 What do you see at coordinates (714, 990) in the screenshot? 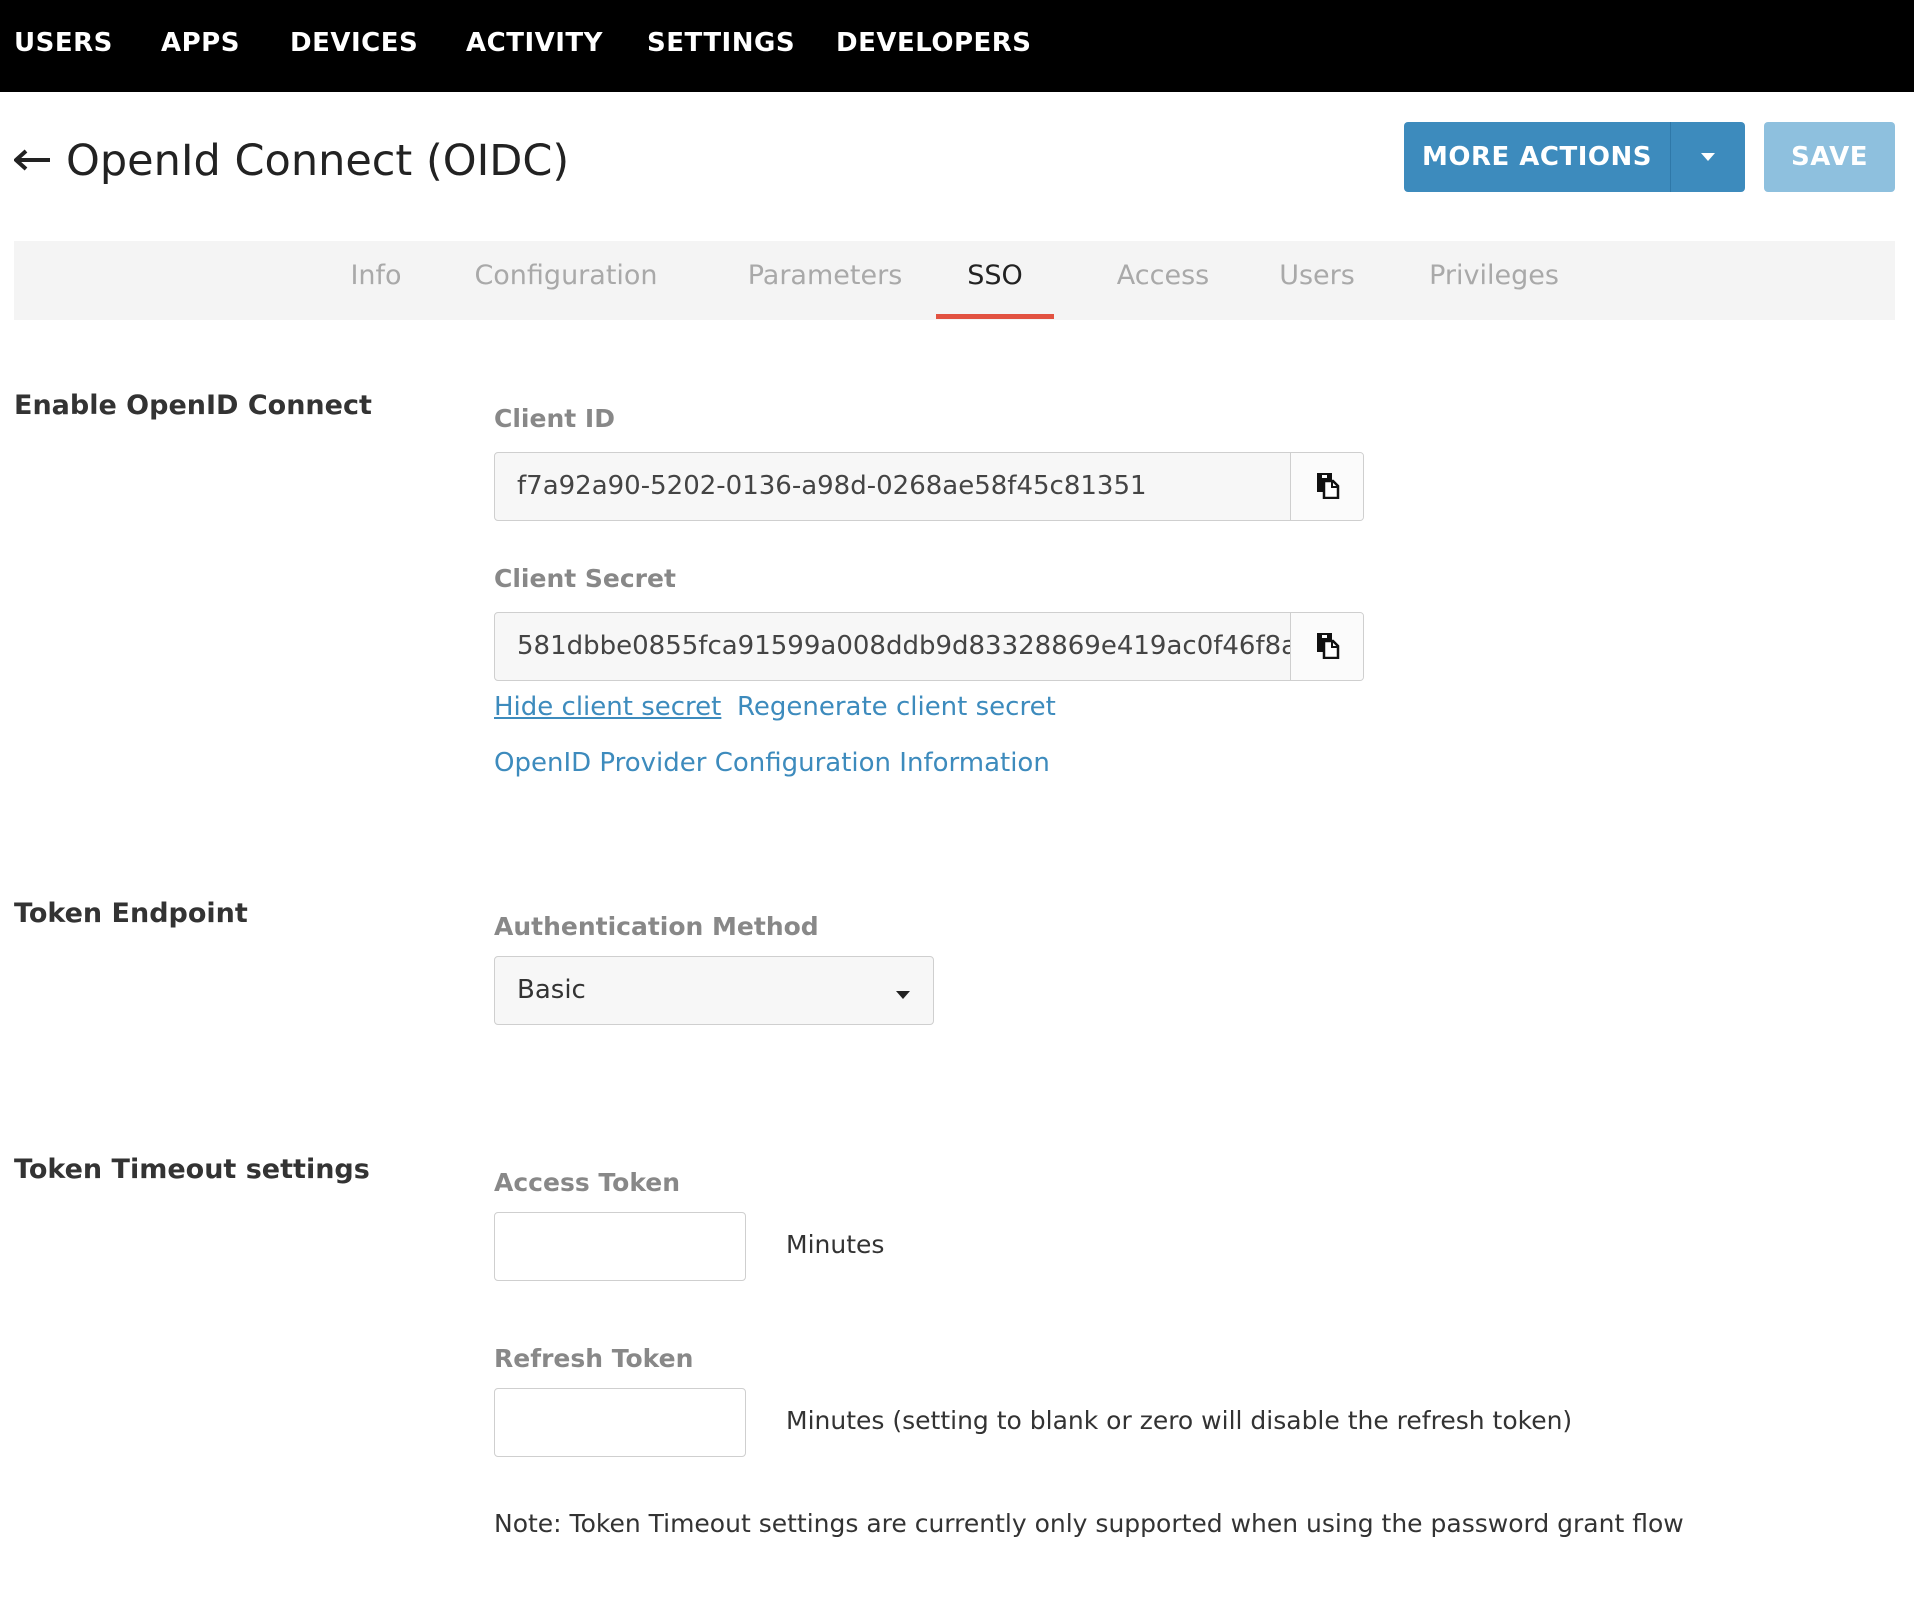
I see `auth-method-select: Basic` at bounding box center [714, 990].